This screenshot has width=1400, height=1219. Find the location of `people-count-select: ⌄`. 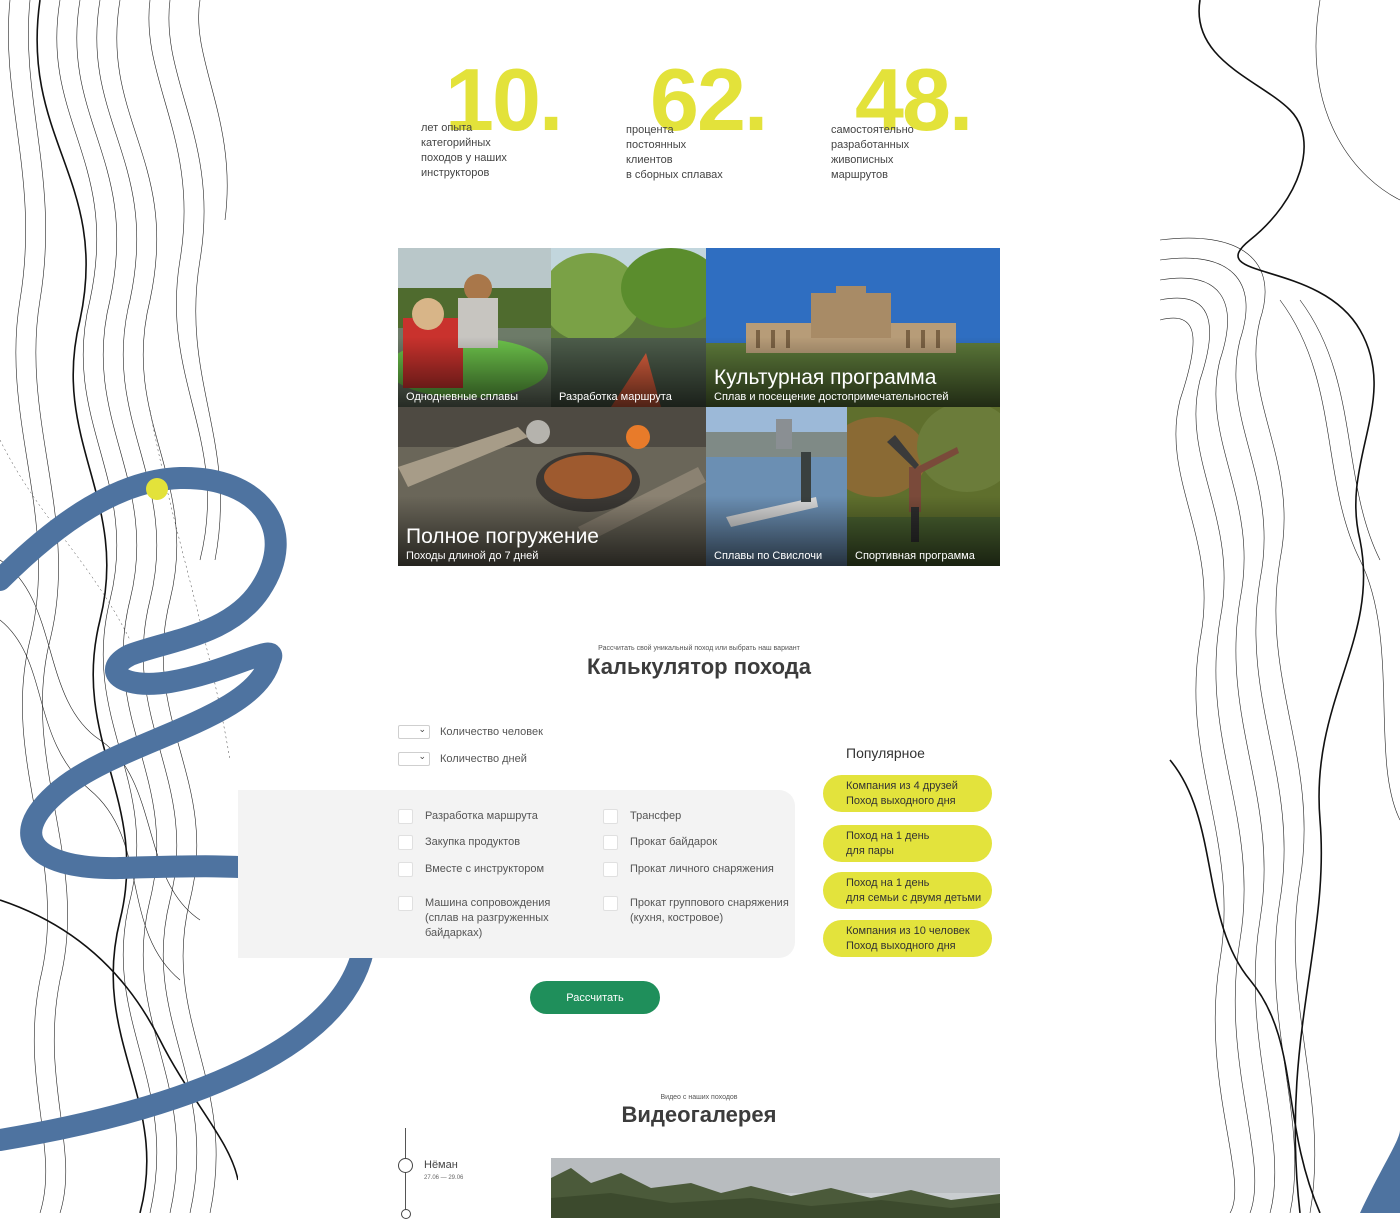

people-count-select: ⌄ is located at coordinates (414, 731).